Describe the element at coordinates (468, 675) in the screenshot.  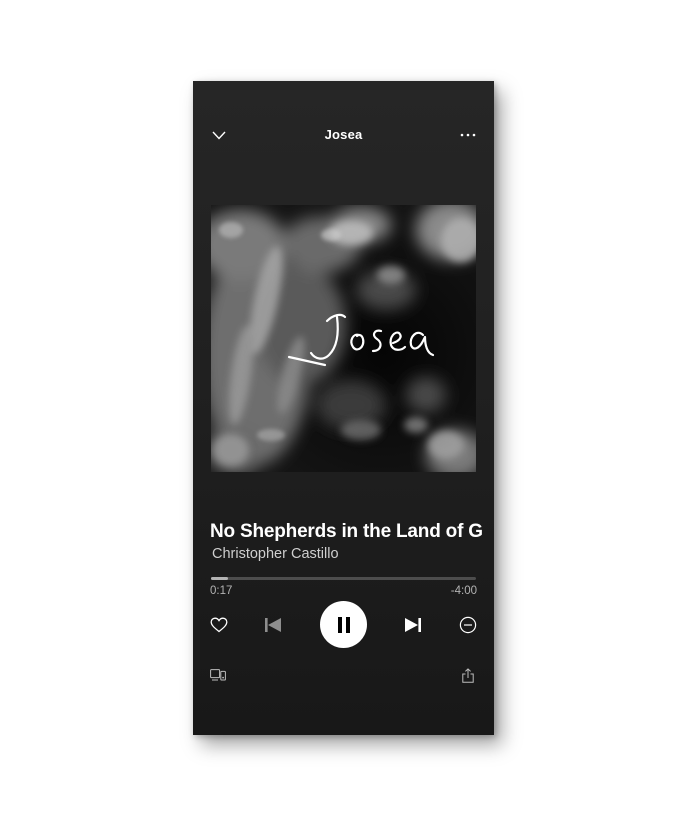
I see `share-icon` at that location.